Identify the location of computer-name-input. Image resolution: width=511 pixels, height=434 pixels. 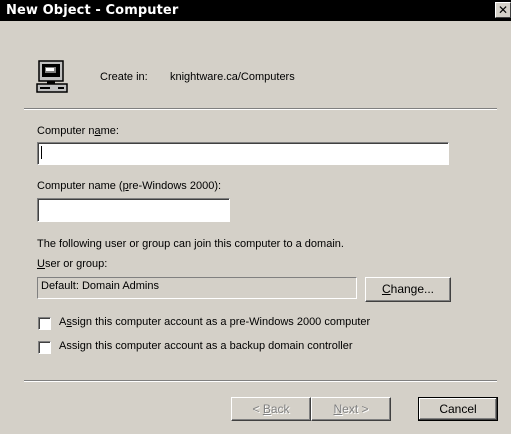
(243, 153).